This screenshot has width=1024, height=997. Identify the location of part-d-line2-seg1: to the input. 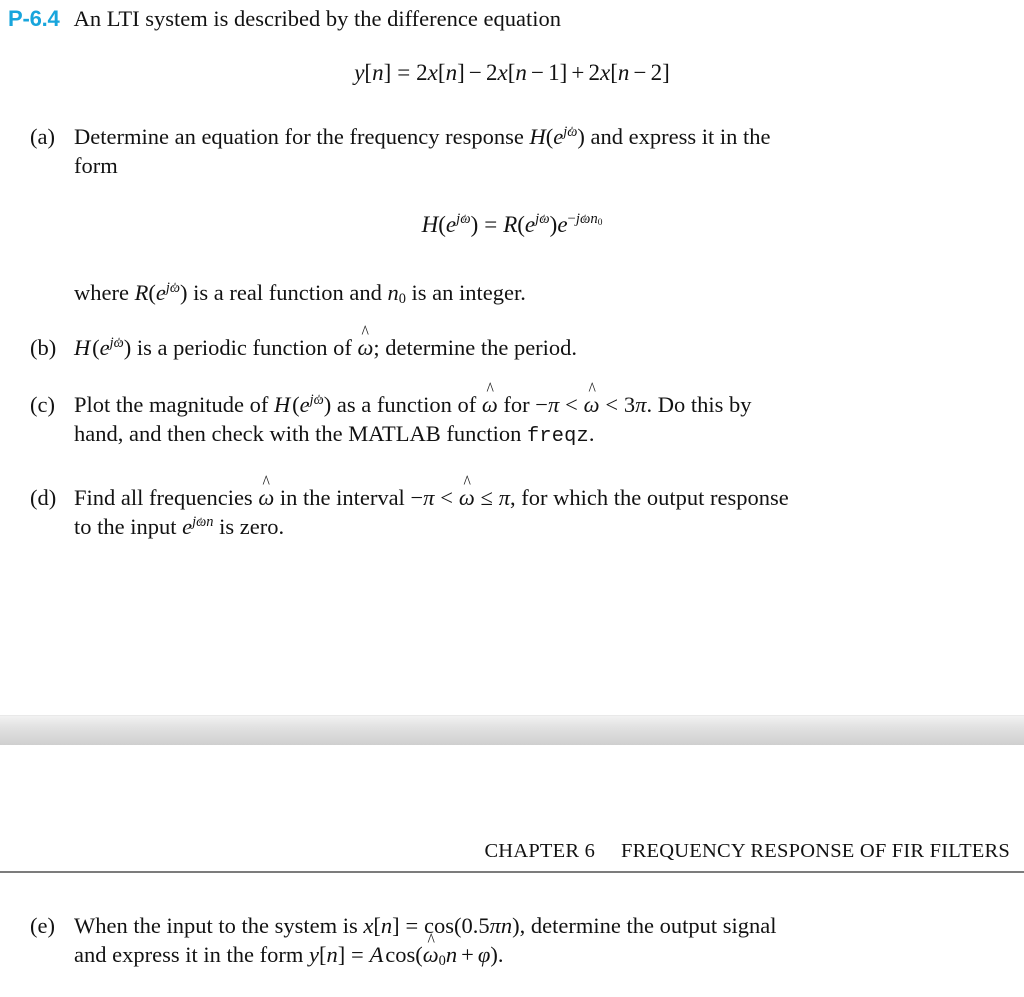
(128, 527).